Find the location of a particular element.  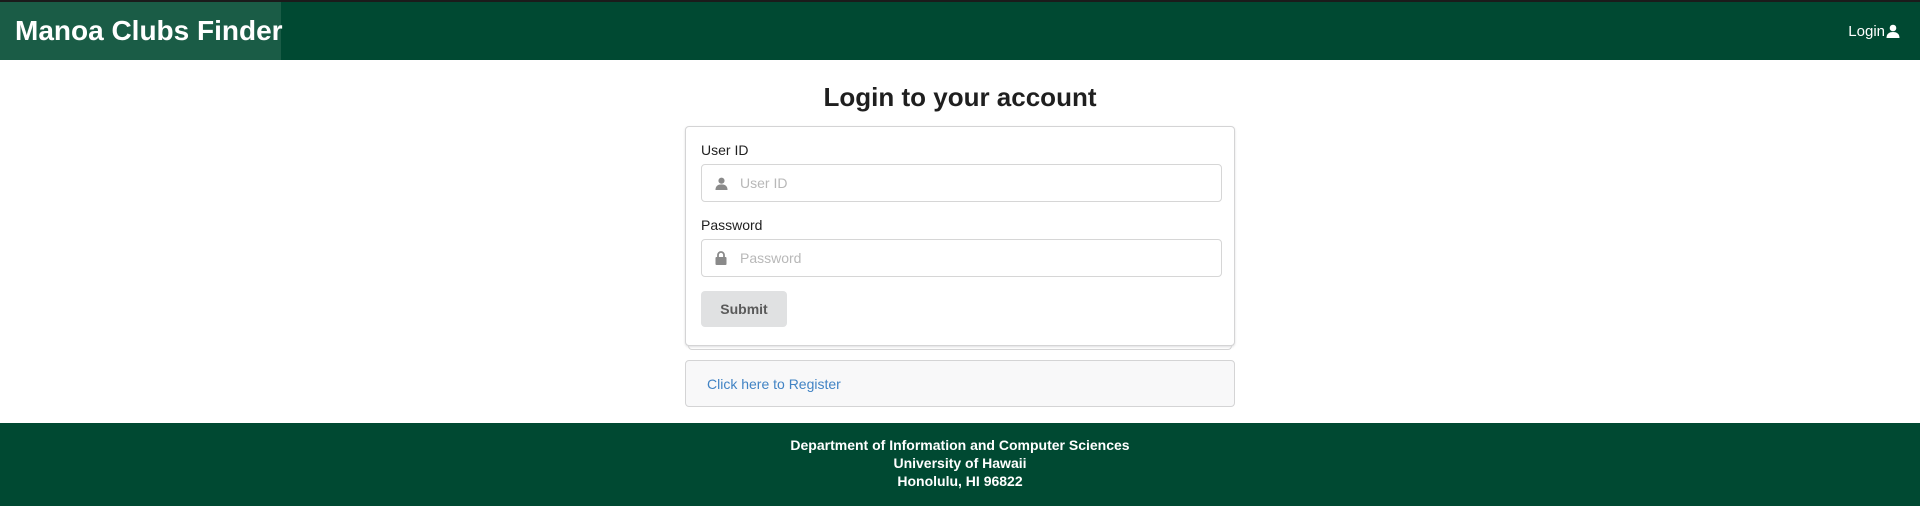

footer-university: University of Hawaii is located at coordinates (960, 463).